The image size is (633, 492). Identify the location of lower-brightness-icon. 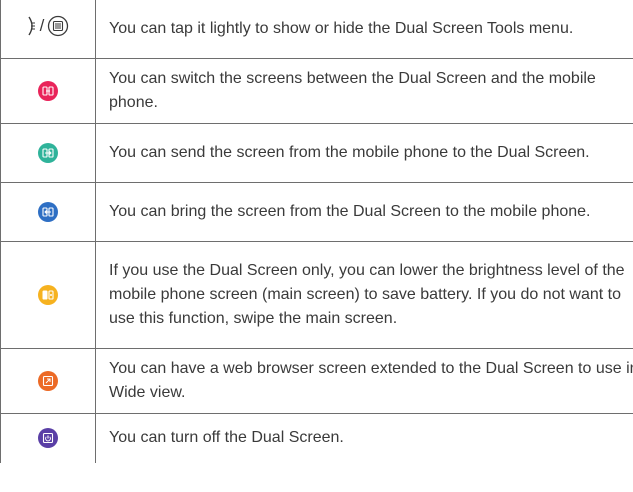
(48, 294).